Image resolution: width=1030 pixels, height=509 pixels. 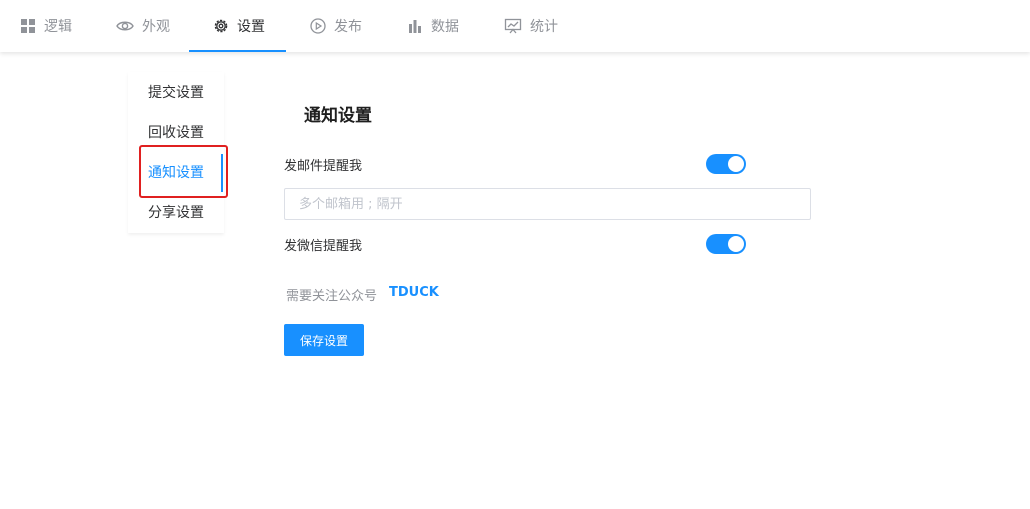 I want to click on tab-statistics: 统计, so click(x=531, y=26).